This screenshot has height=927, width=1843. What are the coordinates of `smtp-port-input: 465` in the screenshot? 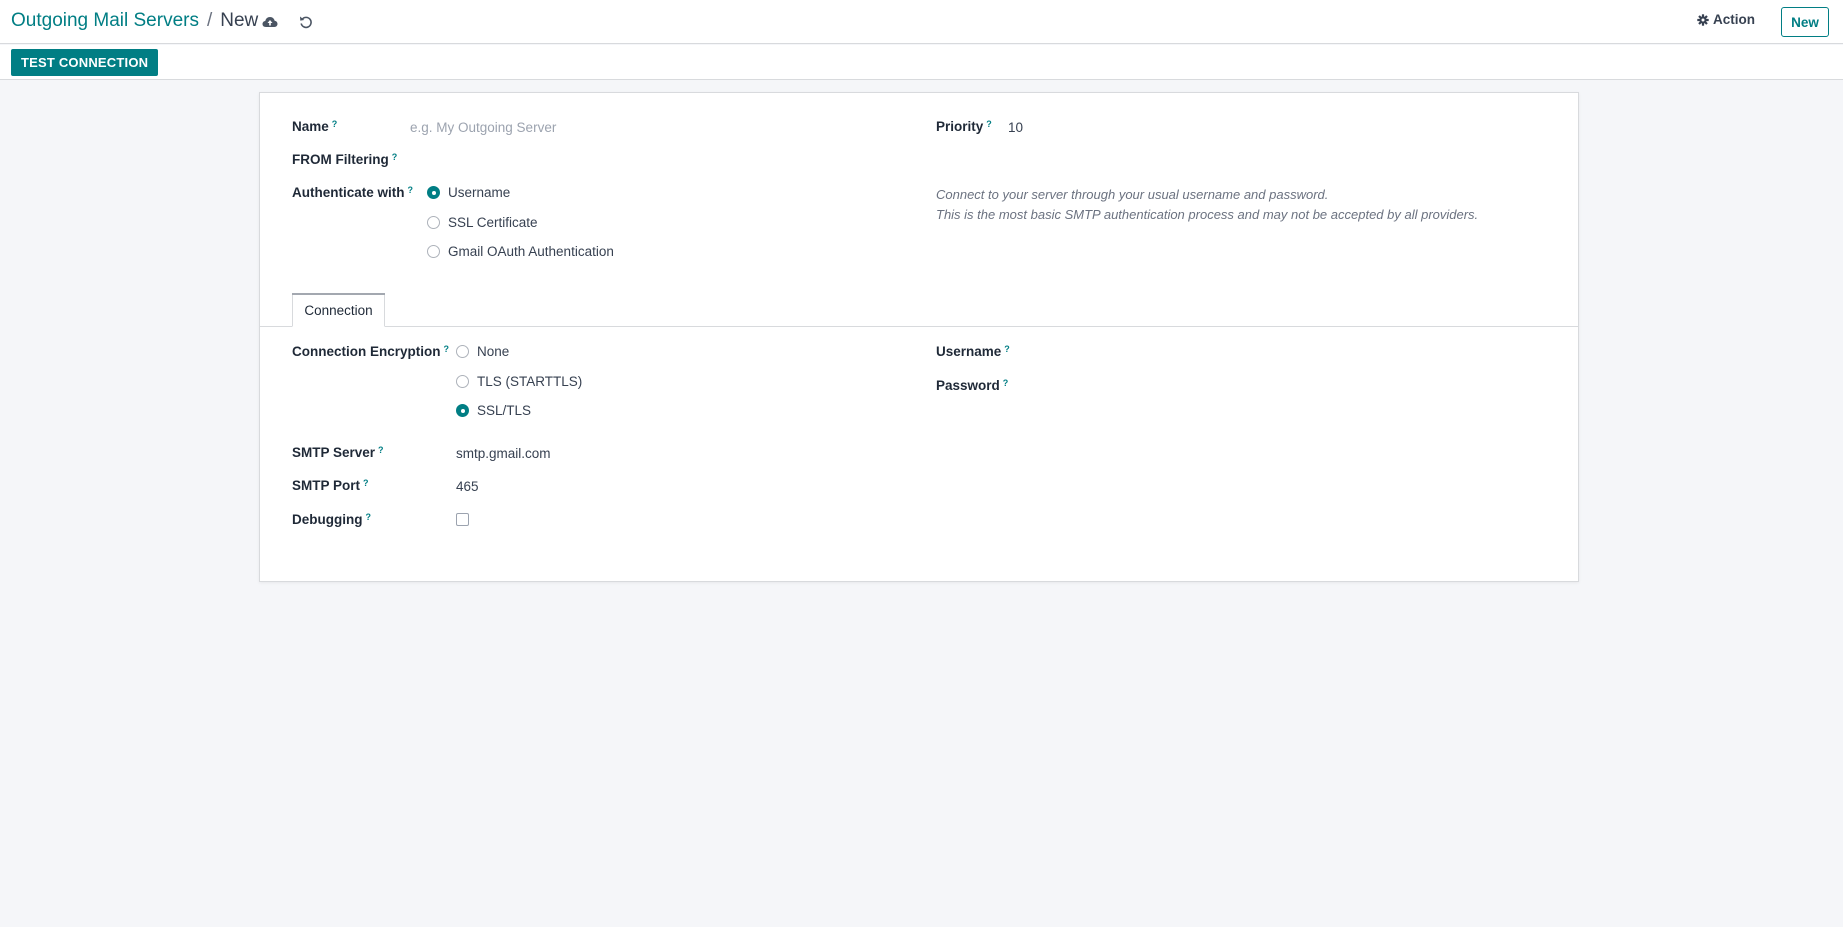 It's located at (467, 486).